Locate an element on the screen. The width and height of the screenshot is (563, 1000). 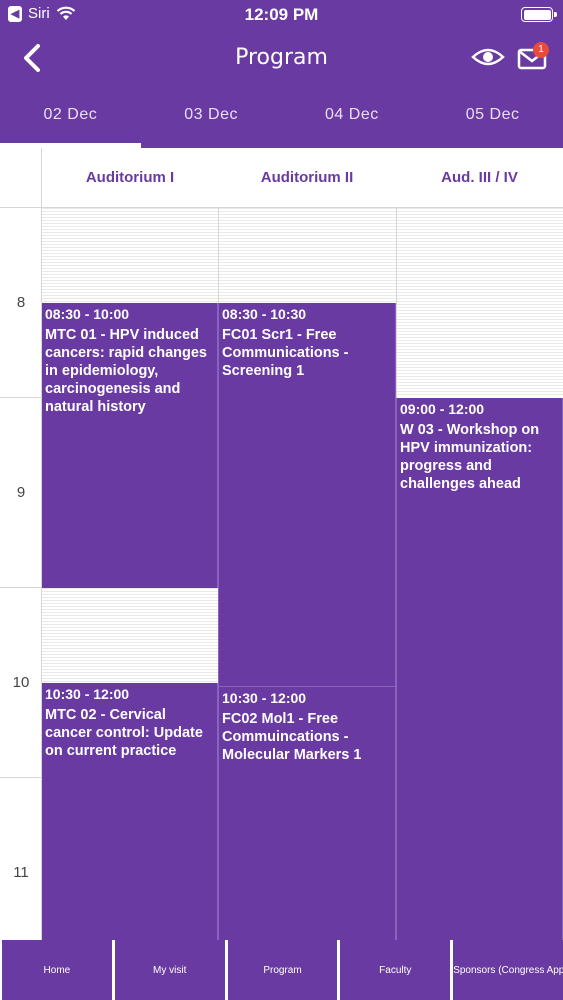
time-column: 8 9 10 11 is located at coordinates (21, 574).